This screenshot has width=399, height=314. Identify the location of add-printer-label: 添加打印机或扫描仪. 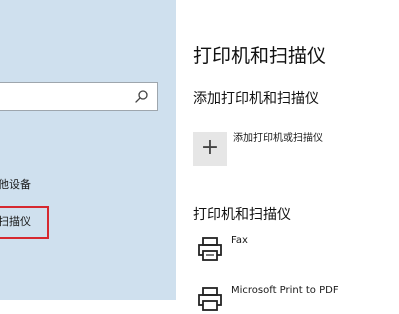
(278, 139).